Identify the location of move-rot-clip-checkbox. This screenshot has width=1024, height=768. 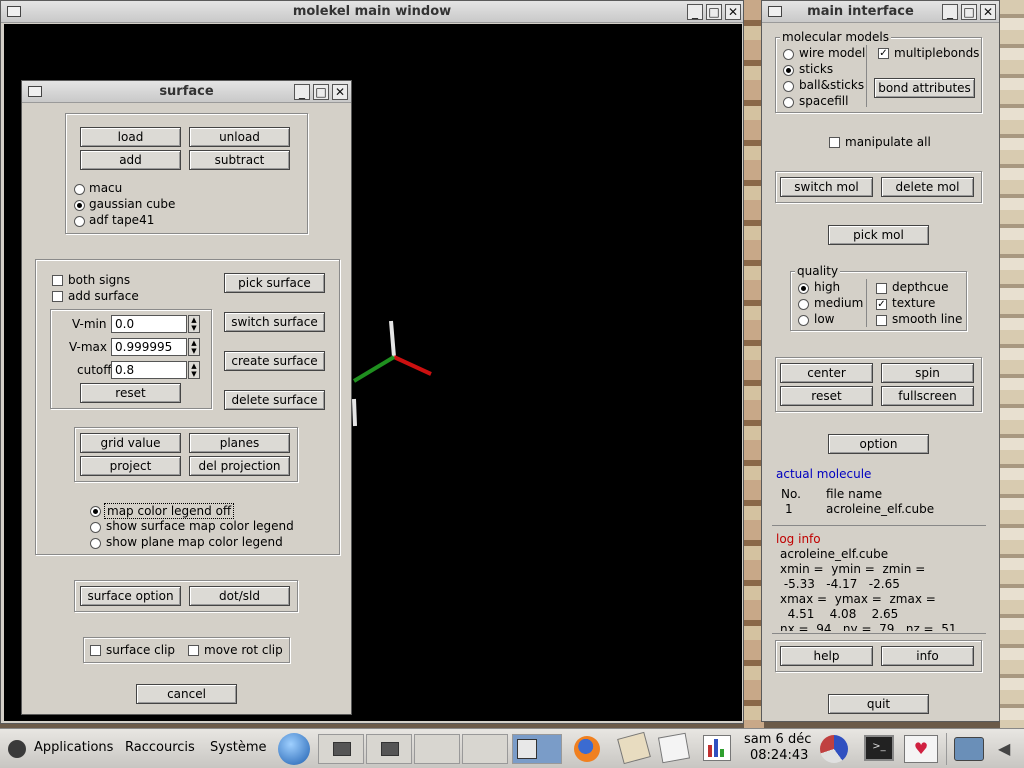
(193, 650).